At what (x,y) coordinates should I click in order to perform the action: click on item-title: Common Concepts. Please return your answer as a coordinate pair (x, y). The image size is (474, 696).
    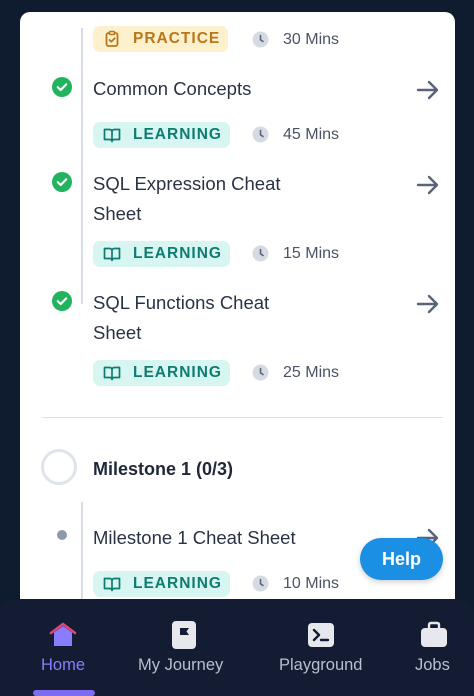
    Looking at the image, I should click on (238, 89).